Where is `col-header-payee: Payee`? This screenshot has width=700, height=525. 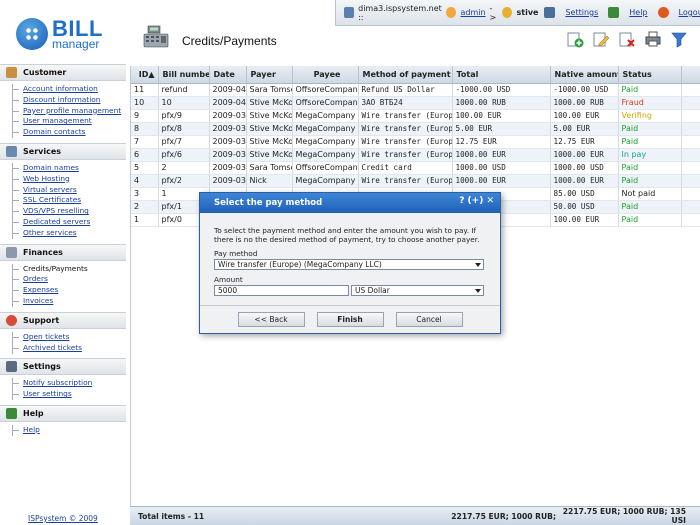
col-header-payee: Payee is located at coordinates (325, 75).